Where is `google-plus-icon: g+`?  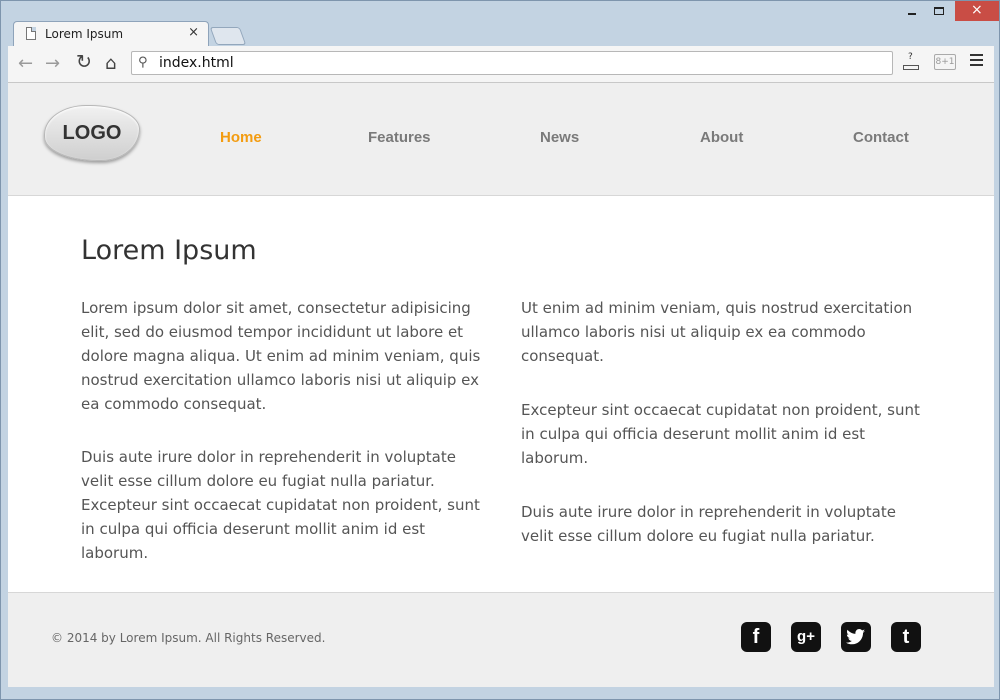 google-plus-icon: g+ is located at coordinates (806, 637).